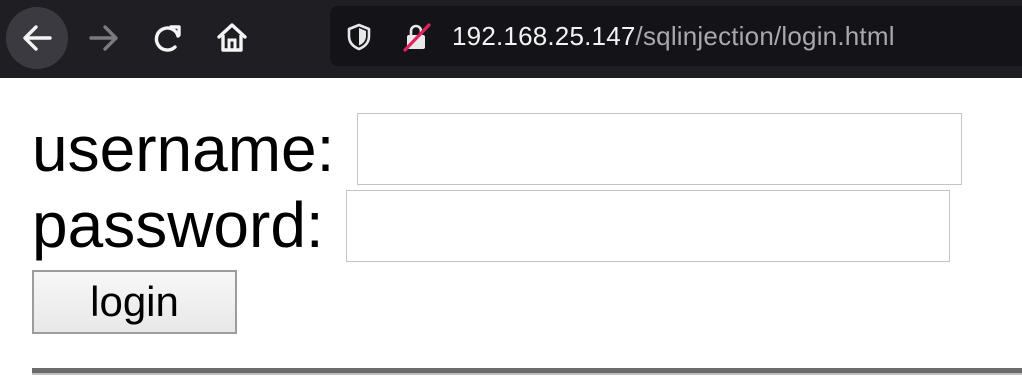 This screenshot has height=380, width=1022. I want to click on home-icon, so click(232, 37).